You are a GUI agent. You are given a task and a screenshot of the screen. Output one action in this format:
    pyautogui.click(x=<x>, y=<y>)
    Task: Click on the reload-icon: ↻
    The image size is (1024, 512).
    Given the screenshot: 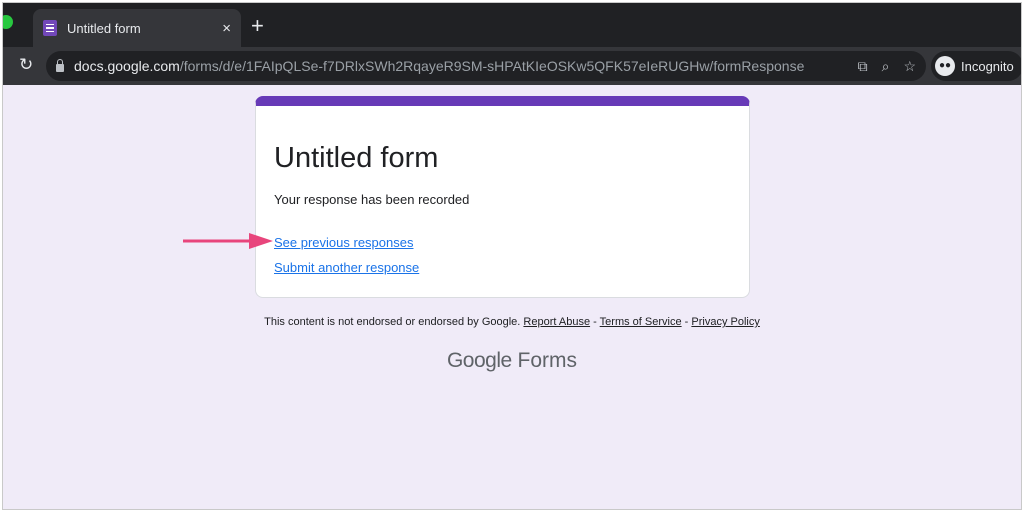 What is the action you would take?
    pyautogui.click(x=26, y=65)
    